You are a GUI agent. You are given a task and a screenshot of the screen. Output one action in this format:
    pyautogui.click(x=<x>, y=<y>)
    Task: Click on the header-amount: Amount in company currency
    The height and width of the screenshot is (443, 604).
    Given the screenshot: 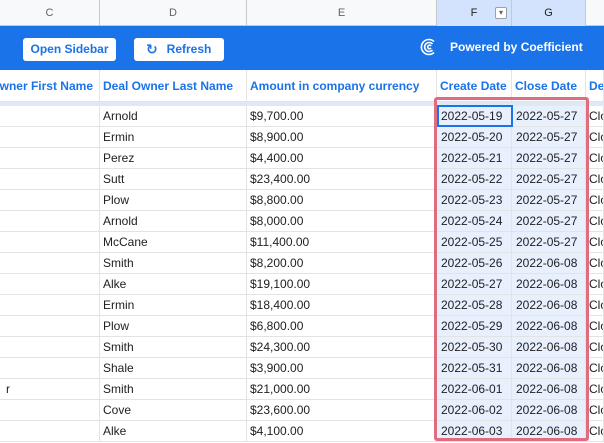 What is the action you would take?
    pyautogui.click(x=342, y=85)
    